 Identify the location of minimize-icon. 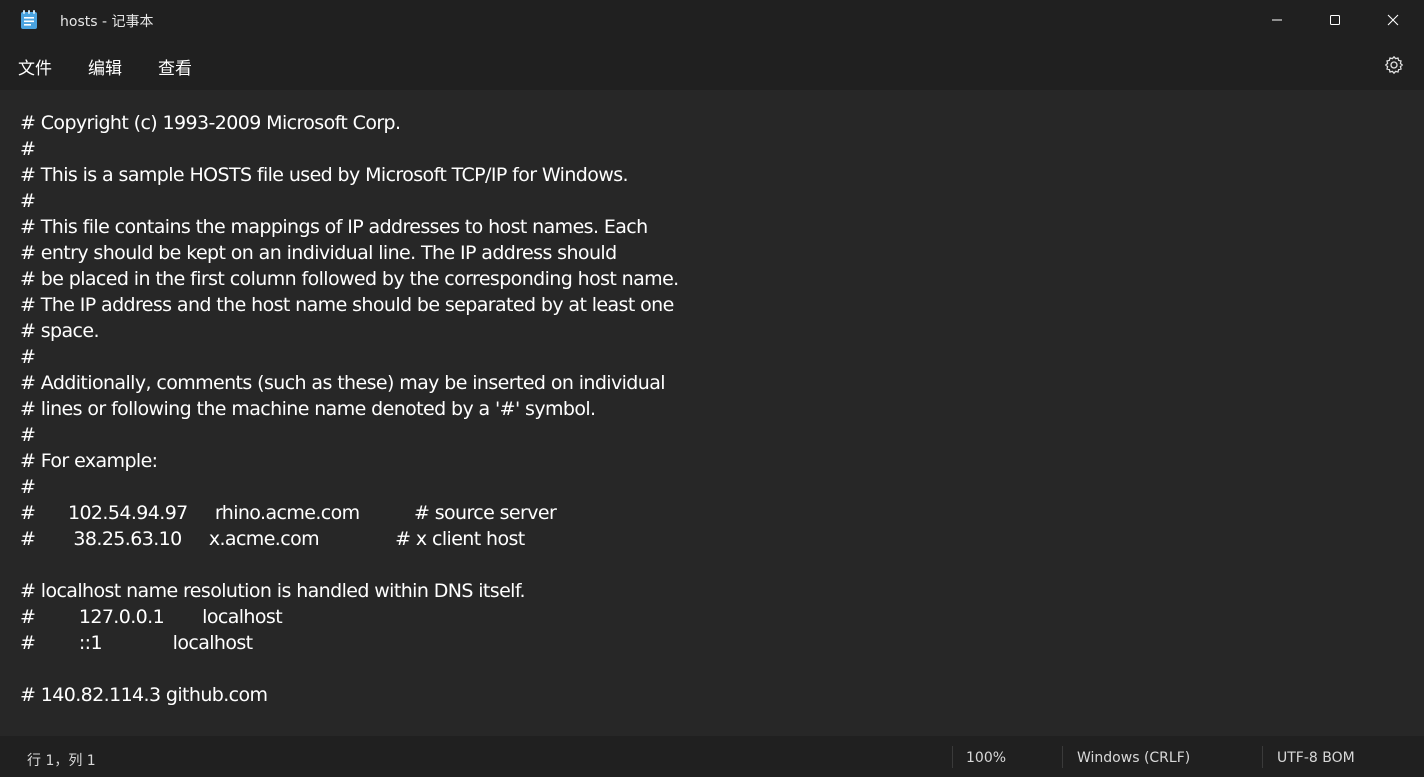
(1277, 20).